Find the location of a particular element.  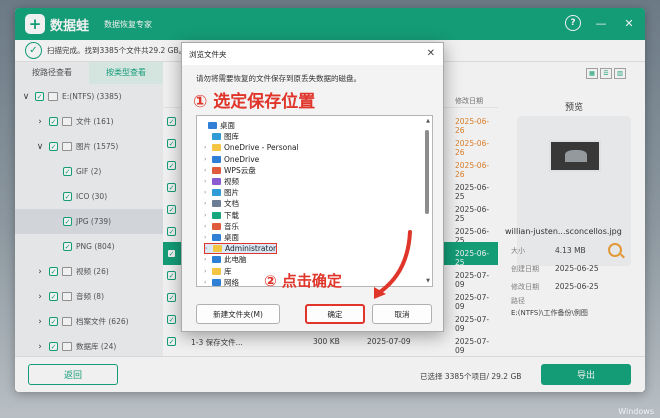

folder-label: 下载 is located at coordinates (231, 215).